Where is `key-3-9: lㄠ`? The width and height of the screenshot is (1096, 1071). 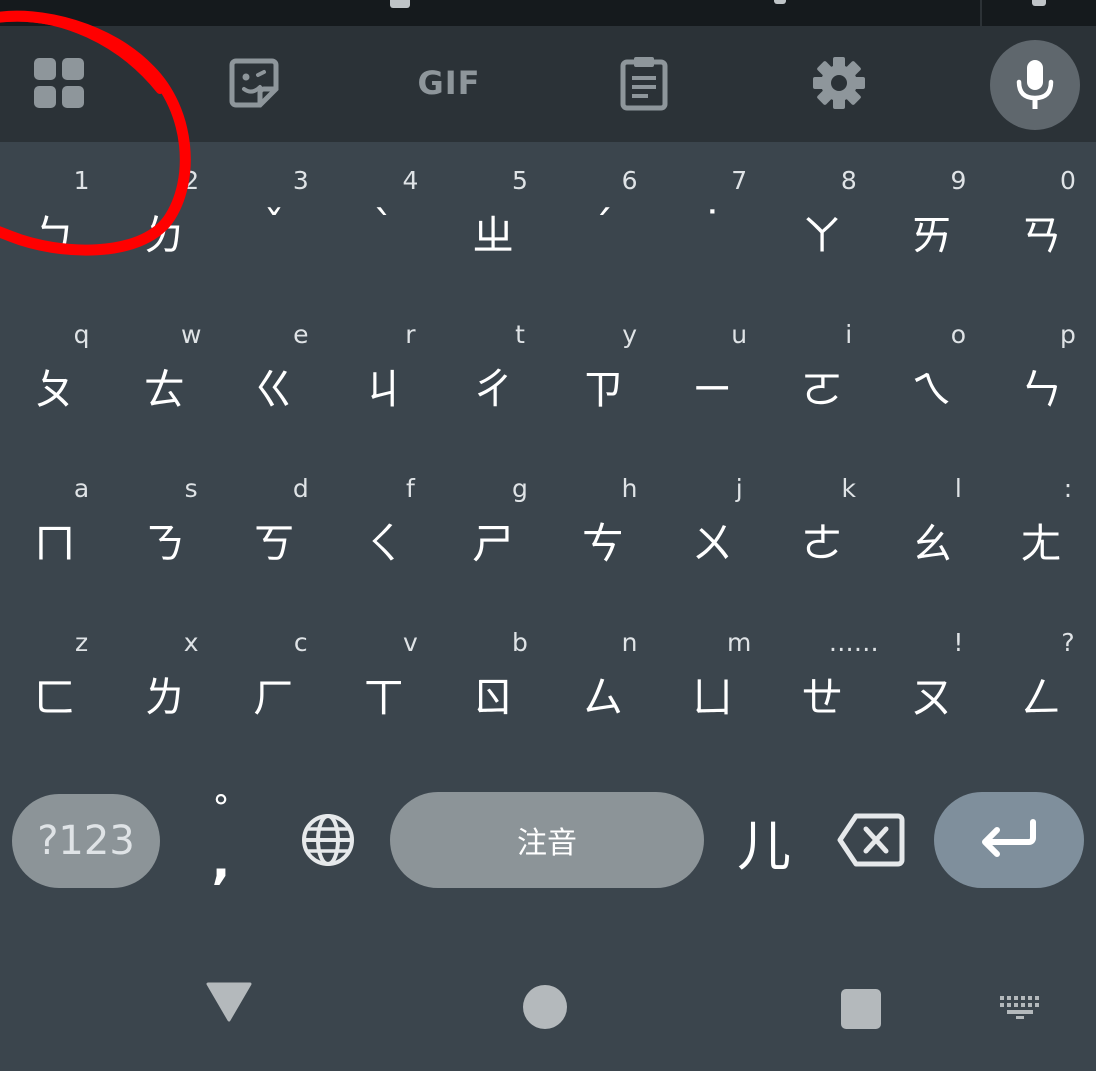
key-3-9: lㄠ is located at coordinates (932, 527).